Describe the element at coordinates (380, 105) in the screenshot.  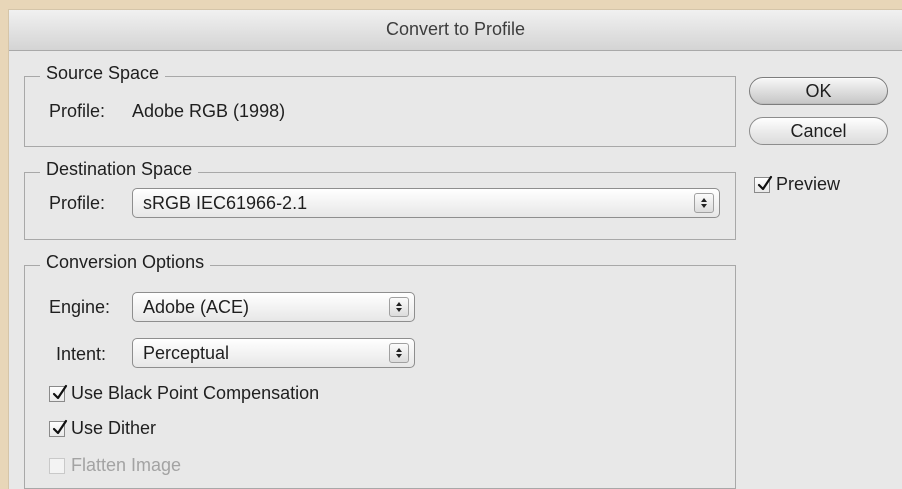
I see `source-space-group: Source Space Profile: Adobe RGB (1998)` at that location.